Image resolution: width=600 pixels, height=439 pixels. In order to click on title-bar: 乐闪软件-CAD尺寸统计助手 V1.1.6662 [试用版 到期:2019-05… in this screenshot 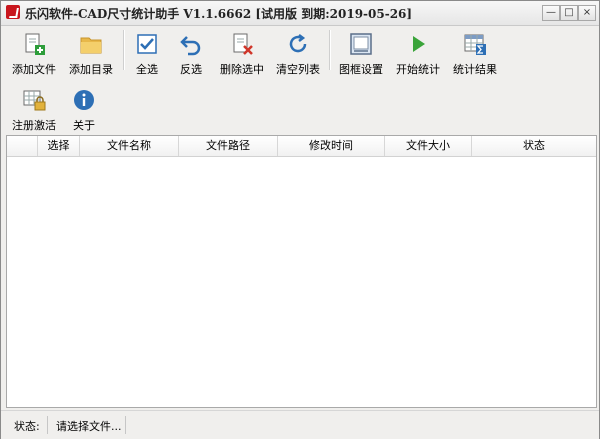, I will do `click(300, 13)`.